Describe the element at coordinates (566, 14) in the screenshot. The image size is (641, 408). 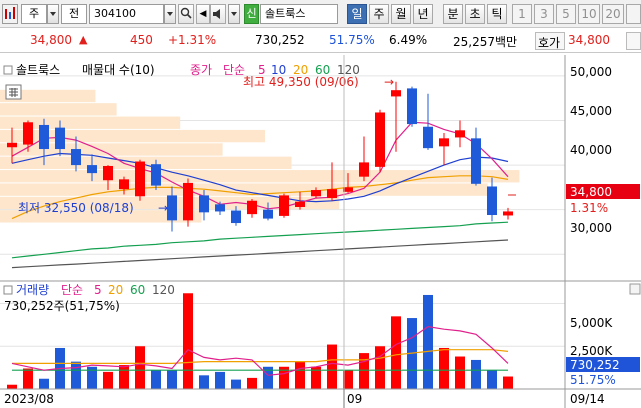
I see `interval-5-button: 5` at that location.